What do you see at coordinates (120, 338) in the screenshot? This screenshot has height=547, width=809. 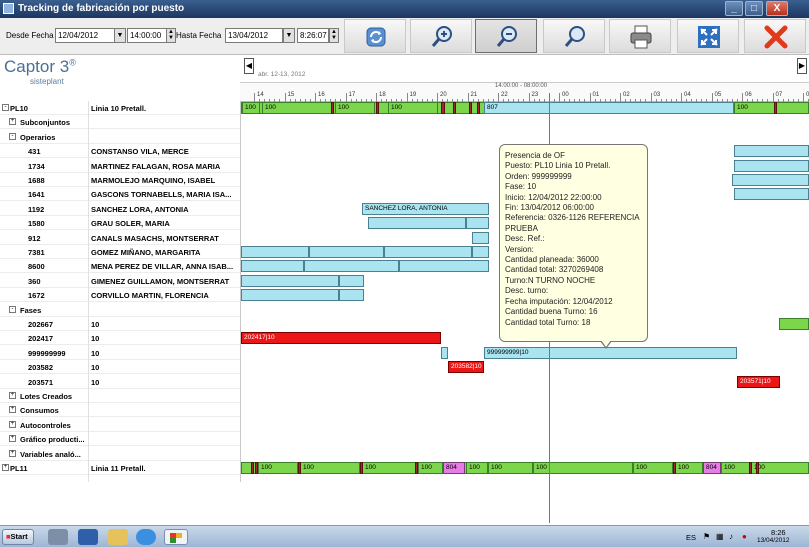 I see `tree-row: 202417 10` at bounding box center [120, 338].